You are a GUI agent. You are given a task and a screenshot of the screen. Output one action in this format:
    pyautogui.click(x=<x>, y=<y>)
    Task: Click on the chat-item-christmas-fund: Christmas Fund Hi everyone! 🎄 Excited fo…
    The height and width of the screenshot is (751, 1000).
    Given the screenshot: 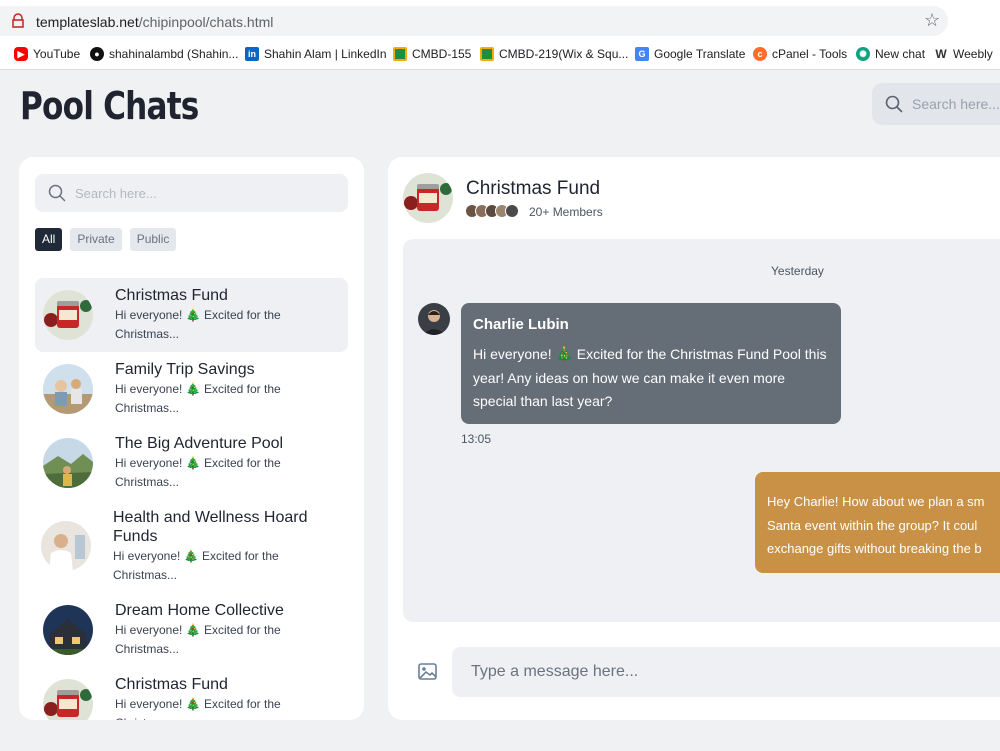 What is the action you would take?
    pyautogui.click(x=191, y=315)
    